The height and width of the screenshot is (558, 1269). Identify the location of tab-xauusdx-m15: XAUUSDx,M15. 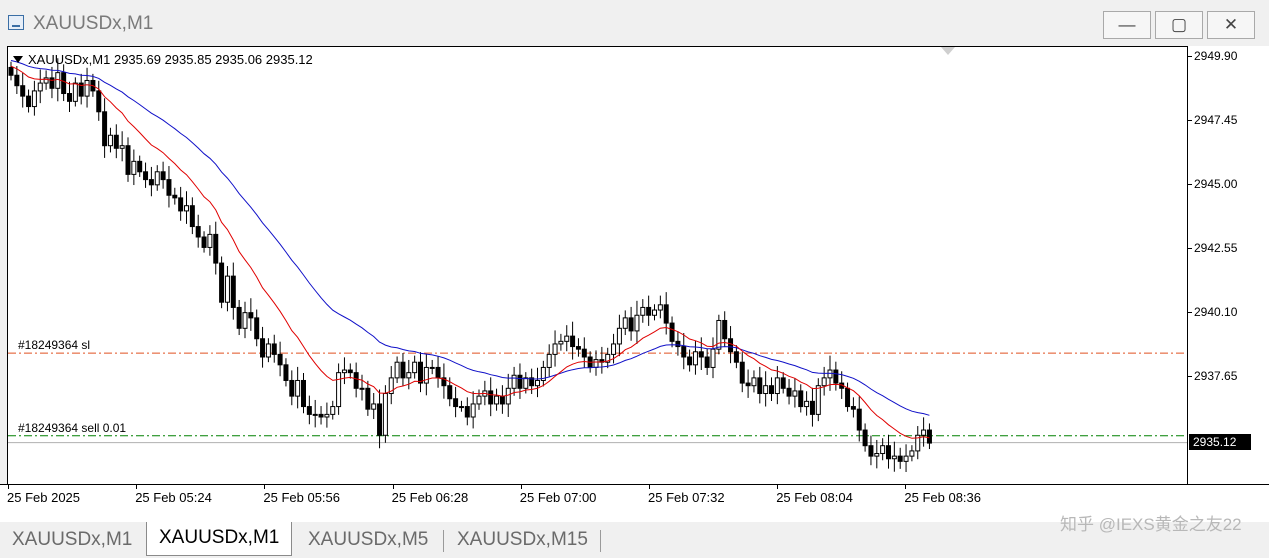
(522, 540).